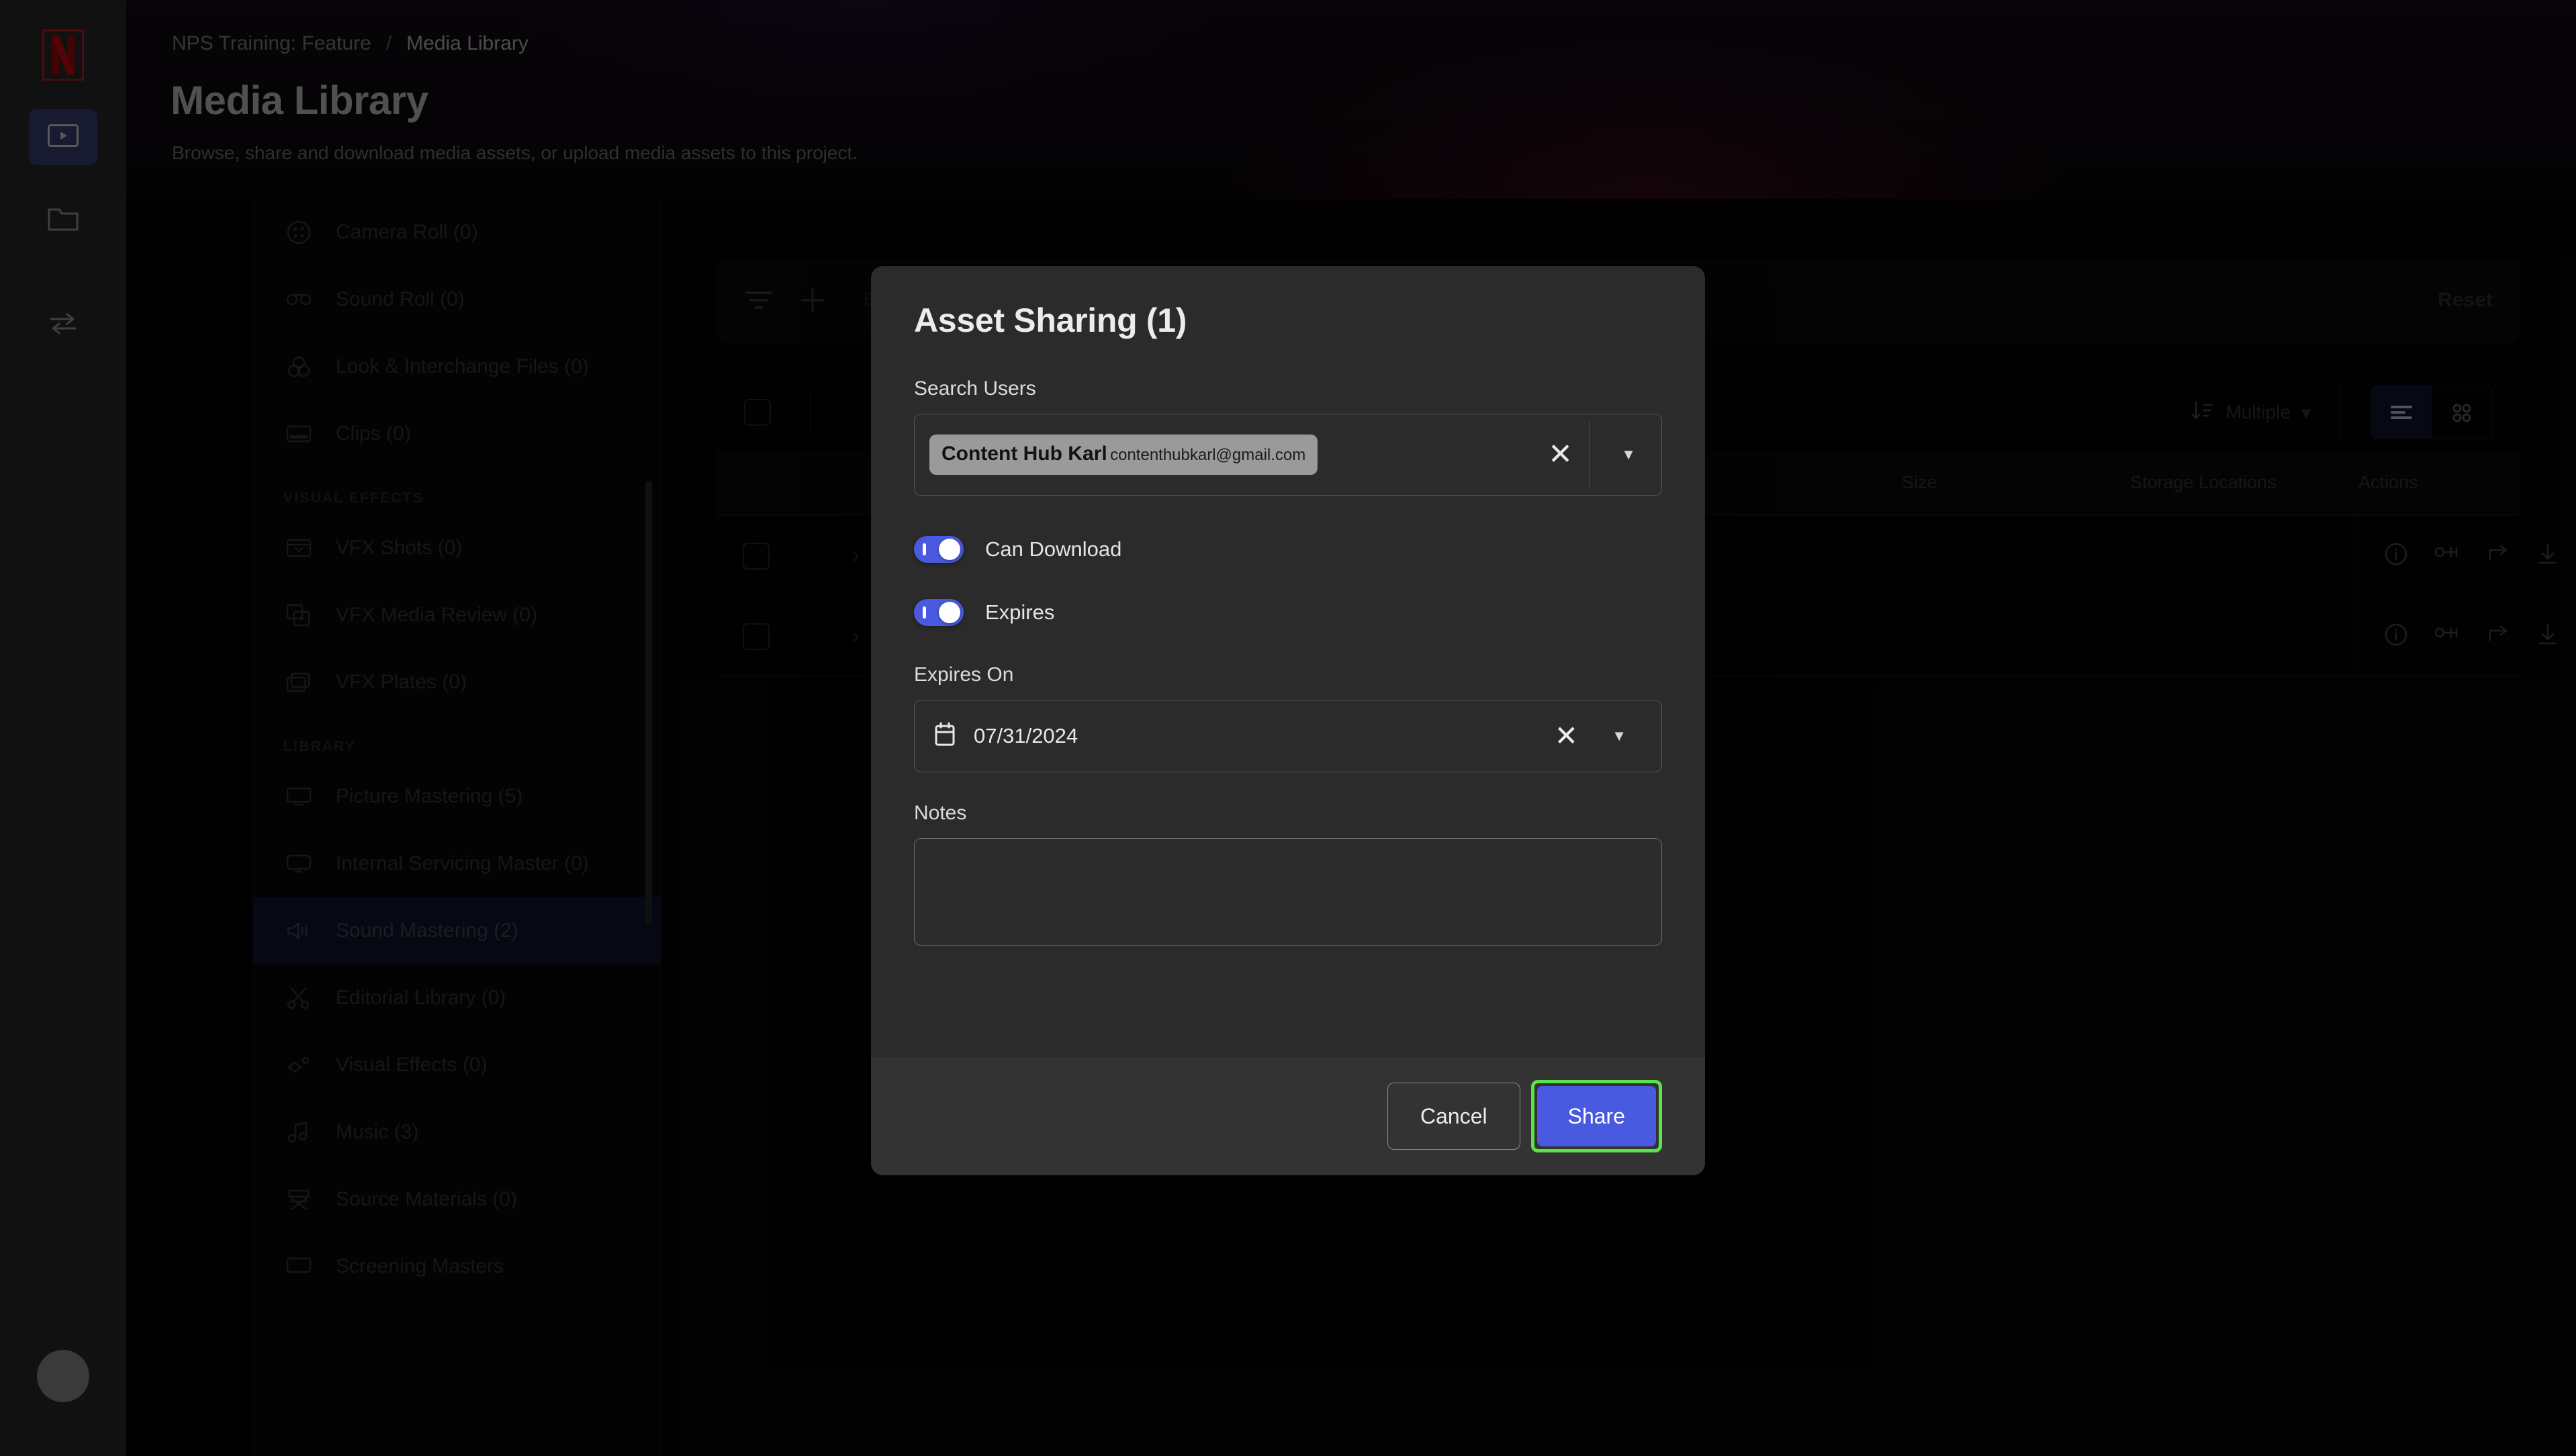  What do you see at coordinates (1288, 1116) in the screenshot?
I see `dialog-footer: Cancel Share` at bounding box center [1288, 1116].